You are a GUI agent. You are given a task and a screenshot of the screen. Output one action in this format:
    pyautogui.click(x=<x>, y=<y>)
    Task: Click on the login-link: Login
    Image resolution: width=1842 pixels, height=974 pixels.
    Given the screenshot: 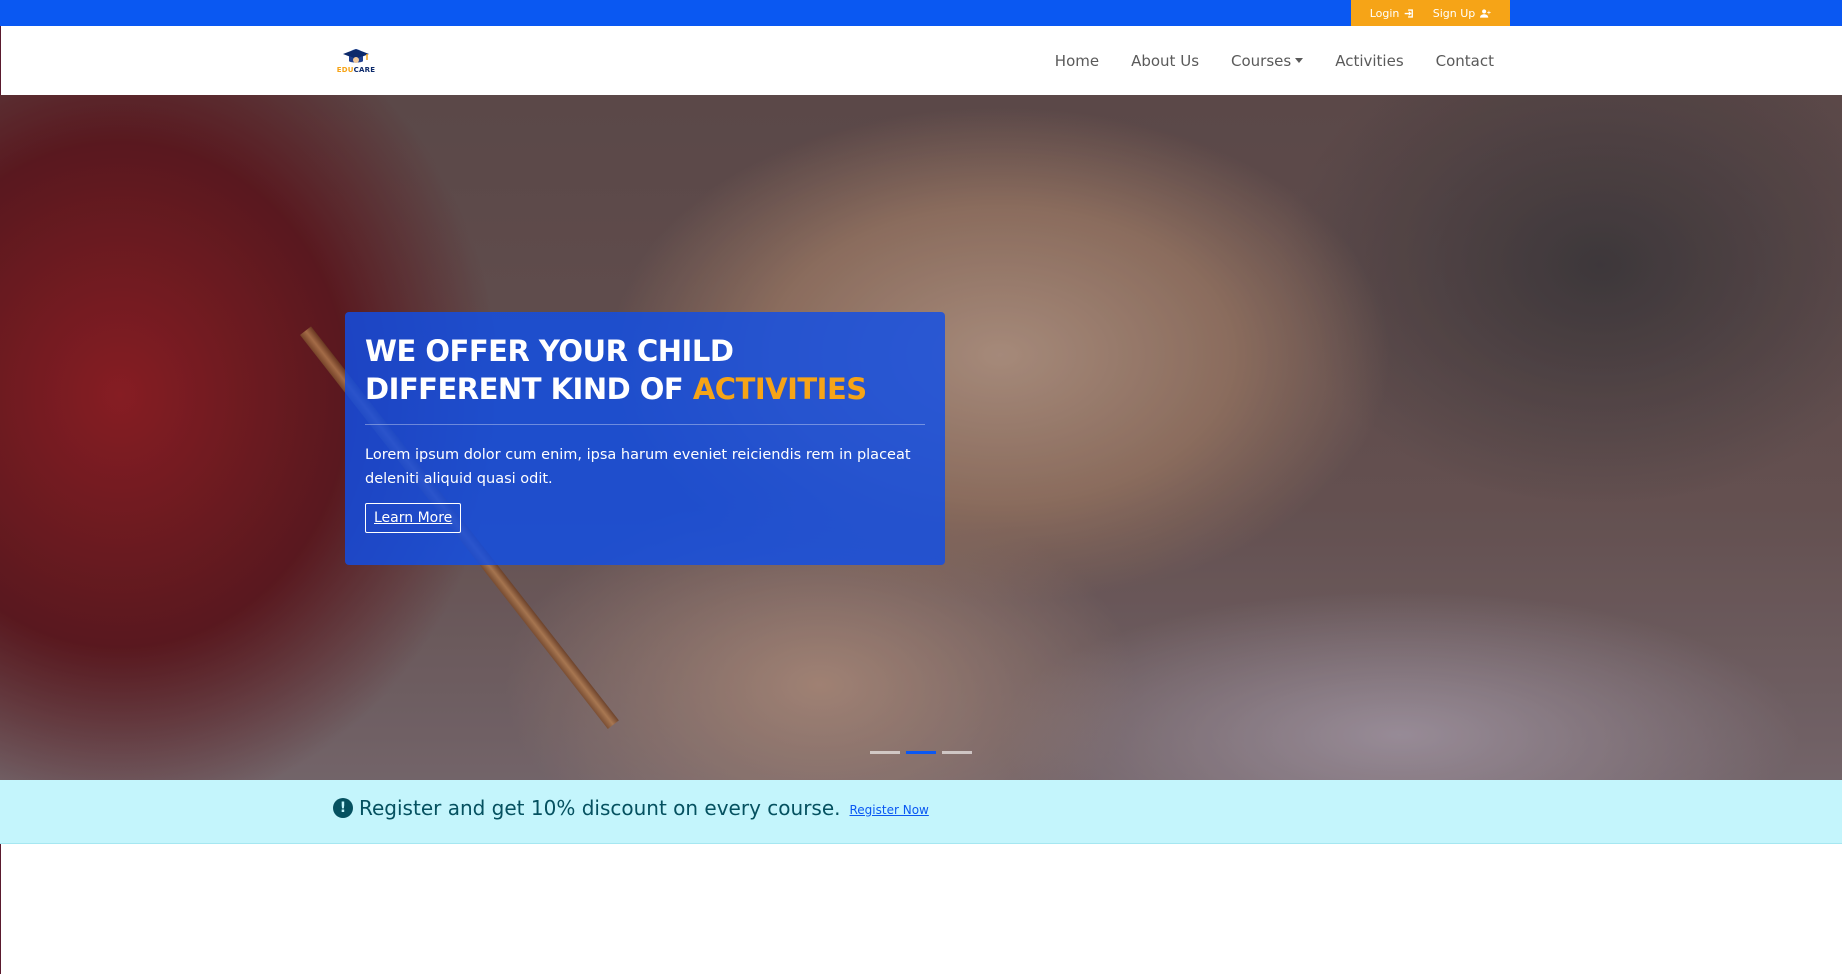 What is the action you would take?
    pyautogui.click(x=1393, y=13)
    